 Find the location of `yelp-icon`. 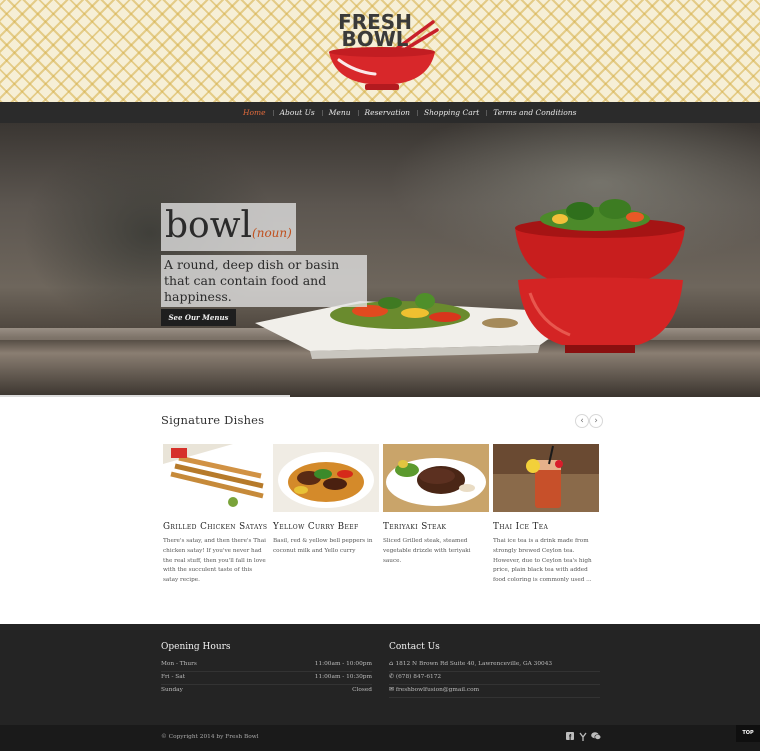

yelp-icon is located at coordinates (583, 737).